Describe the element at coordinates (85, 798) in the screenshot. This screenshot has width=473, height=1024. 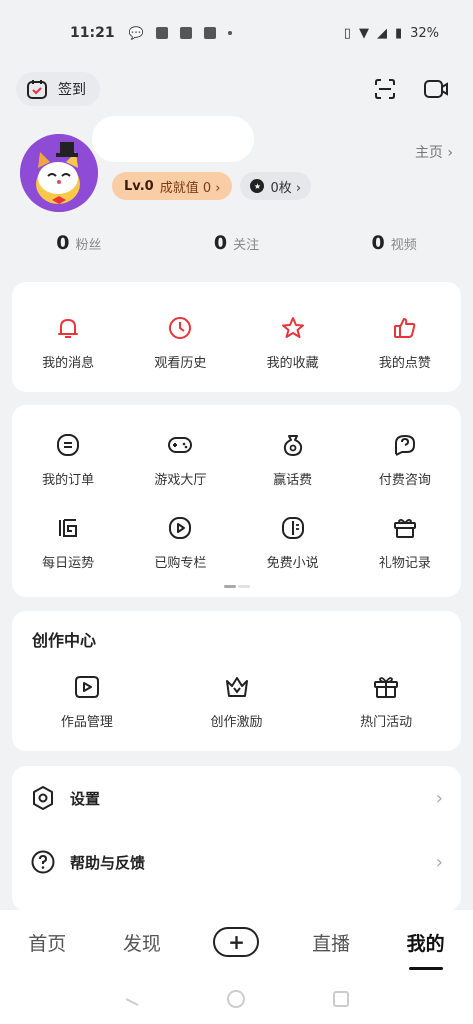
I see `menu-label: 设置` at that location.